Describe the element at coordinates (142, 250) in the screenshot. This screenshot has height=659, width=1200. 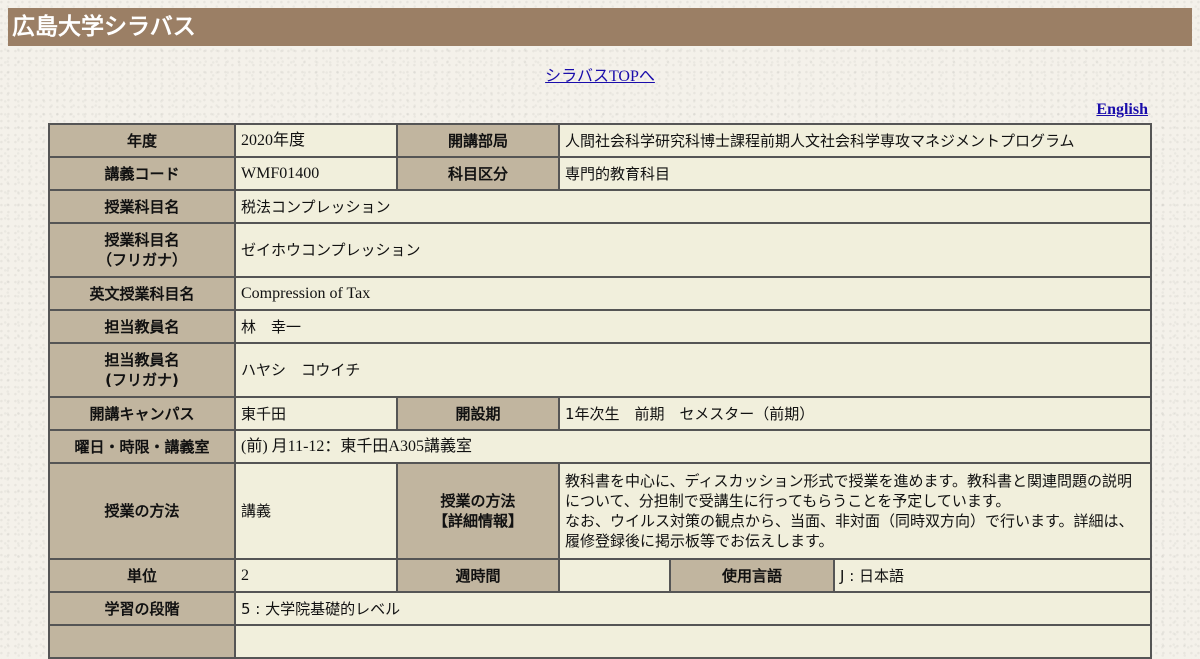
I see `subject-kana-label: 授業科目名 （フリガナ）` at that location.